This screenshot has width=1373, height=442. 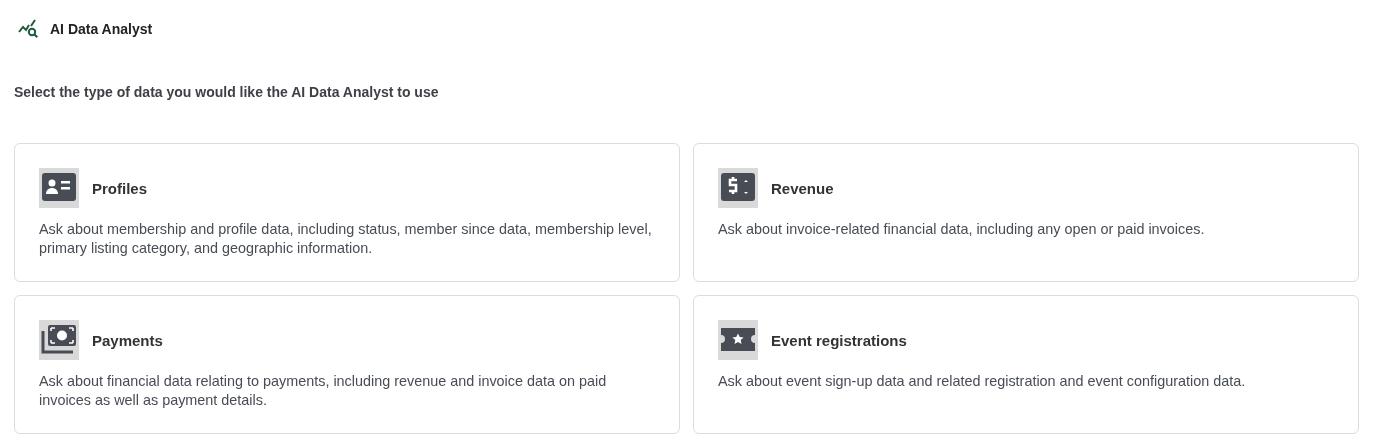 I want to click on cash-stack-icon, so click(x=59, y=340).